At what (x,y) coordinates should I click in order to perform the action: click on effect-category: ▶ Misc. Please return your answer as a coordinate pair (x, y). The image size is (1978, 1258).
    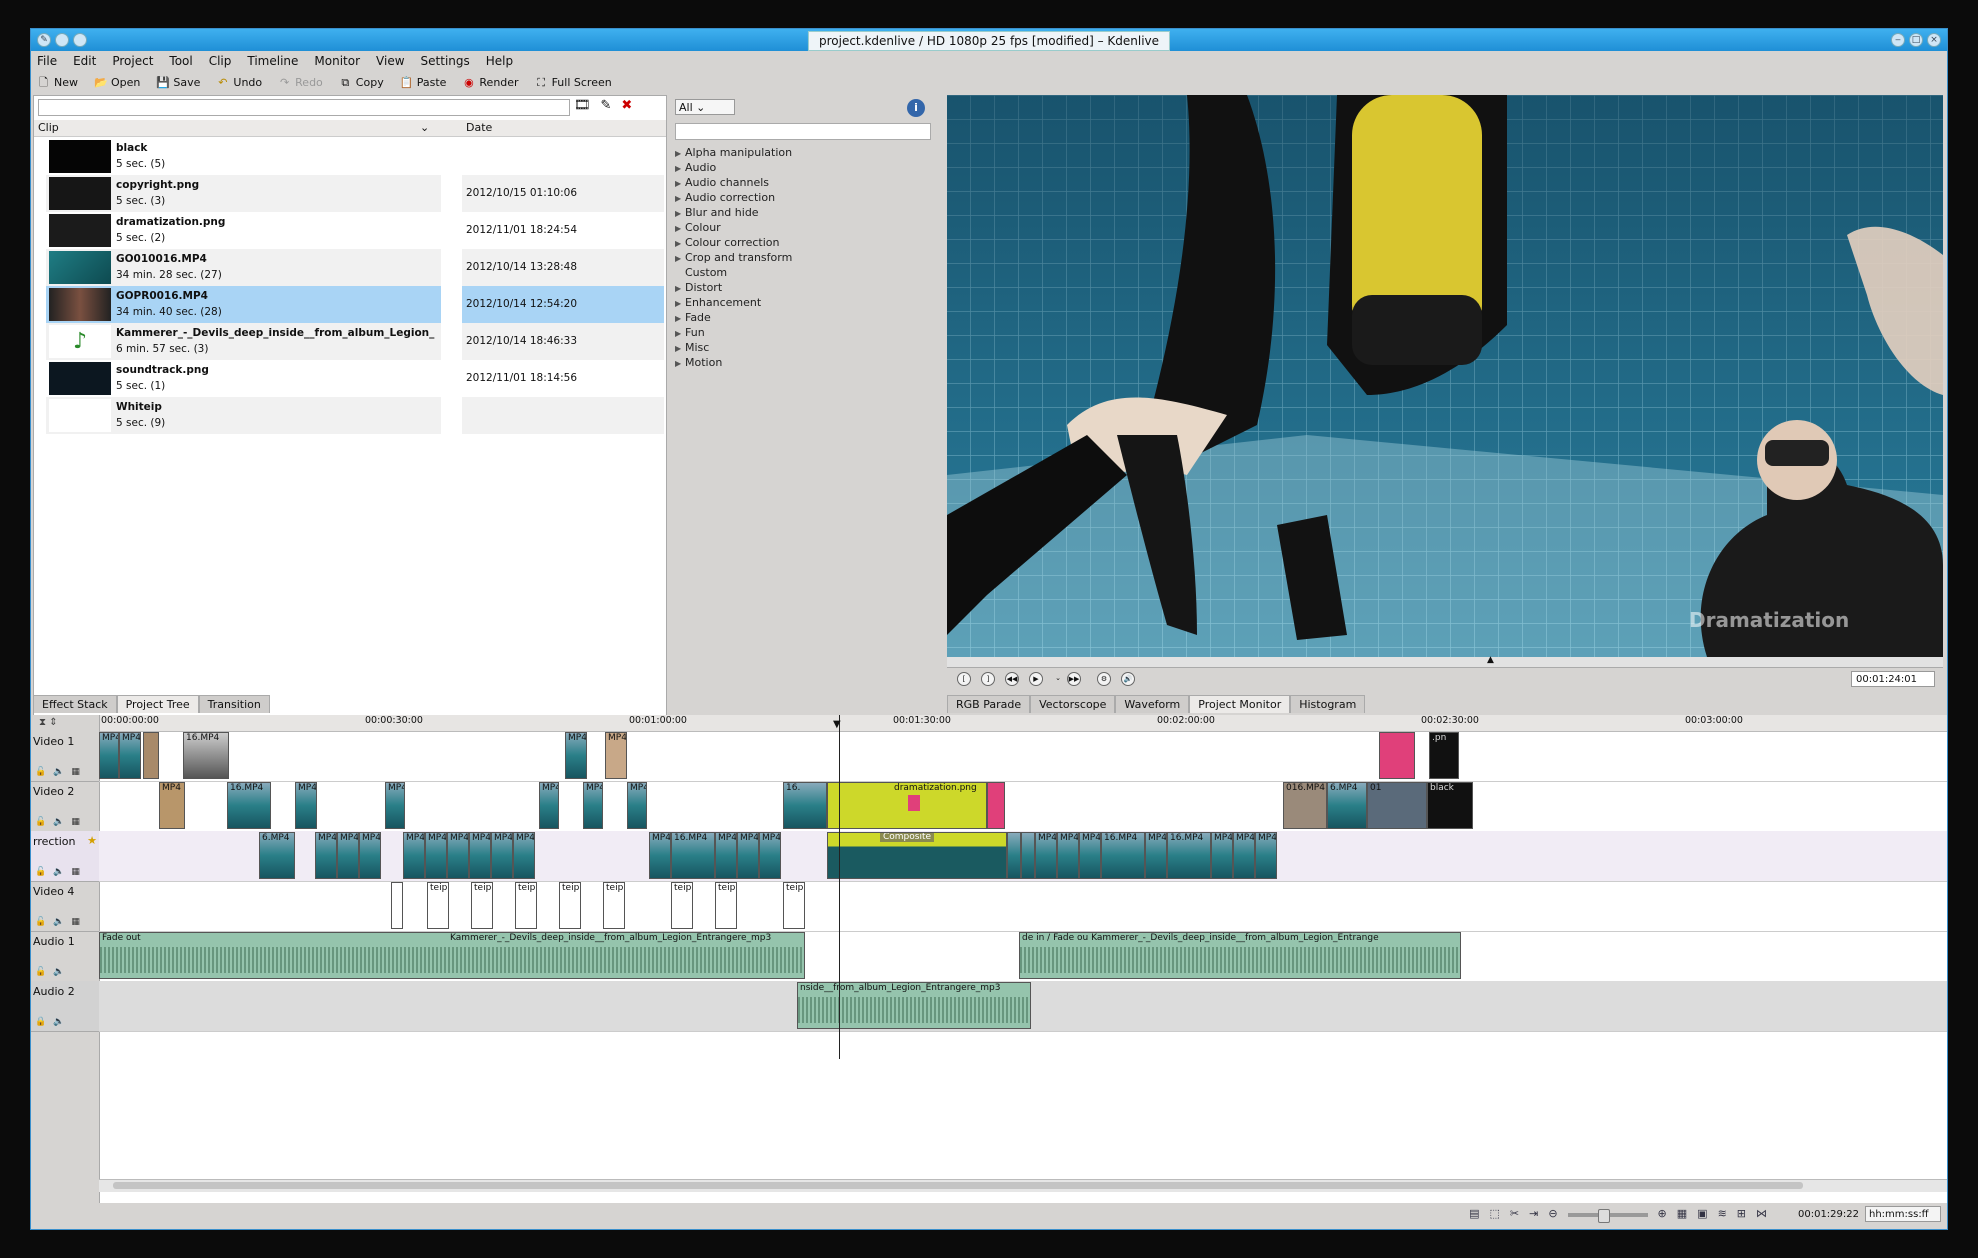
    Looking at the image, I should click on (733, 347).